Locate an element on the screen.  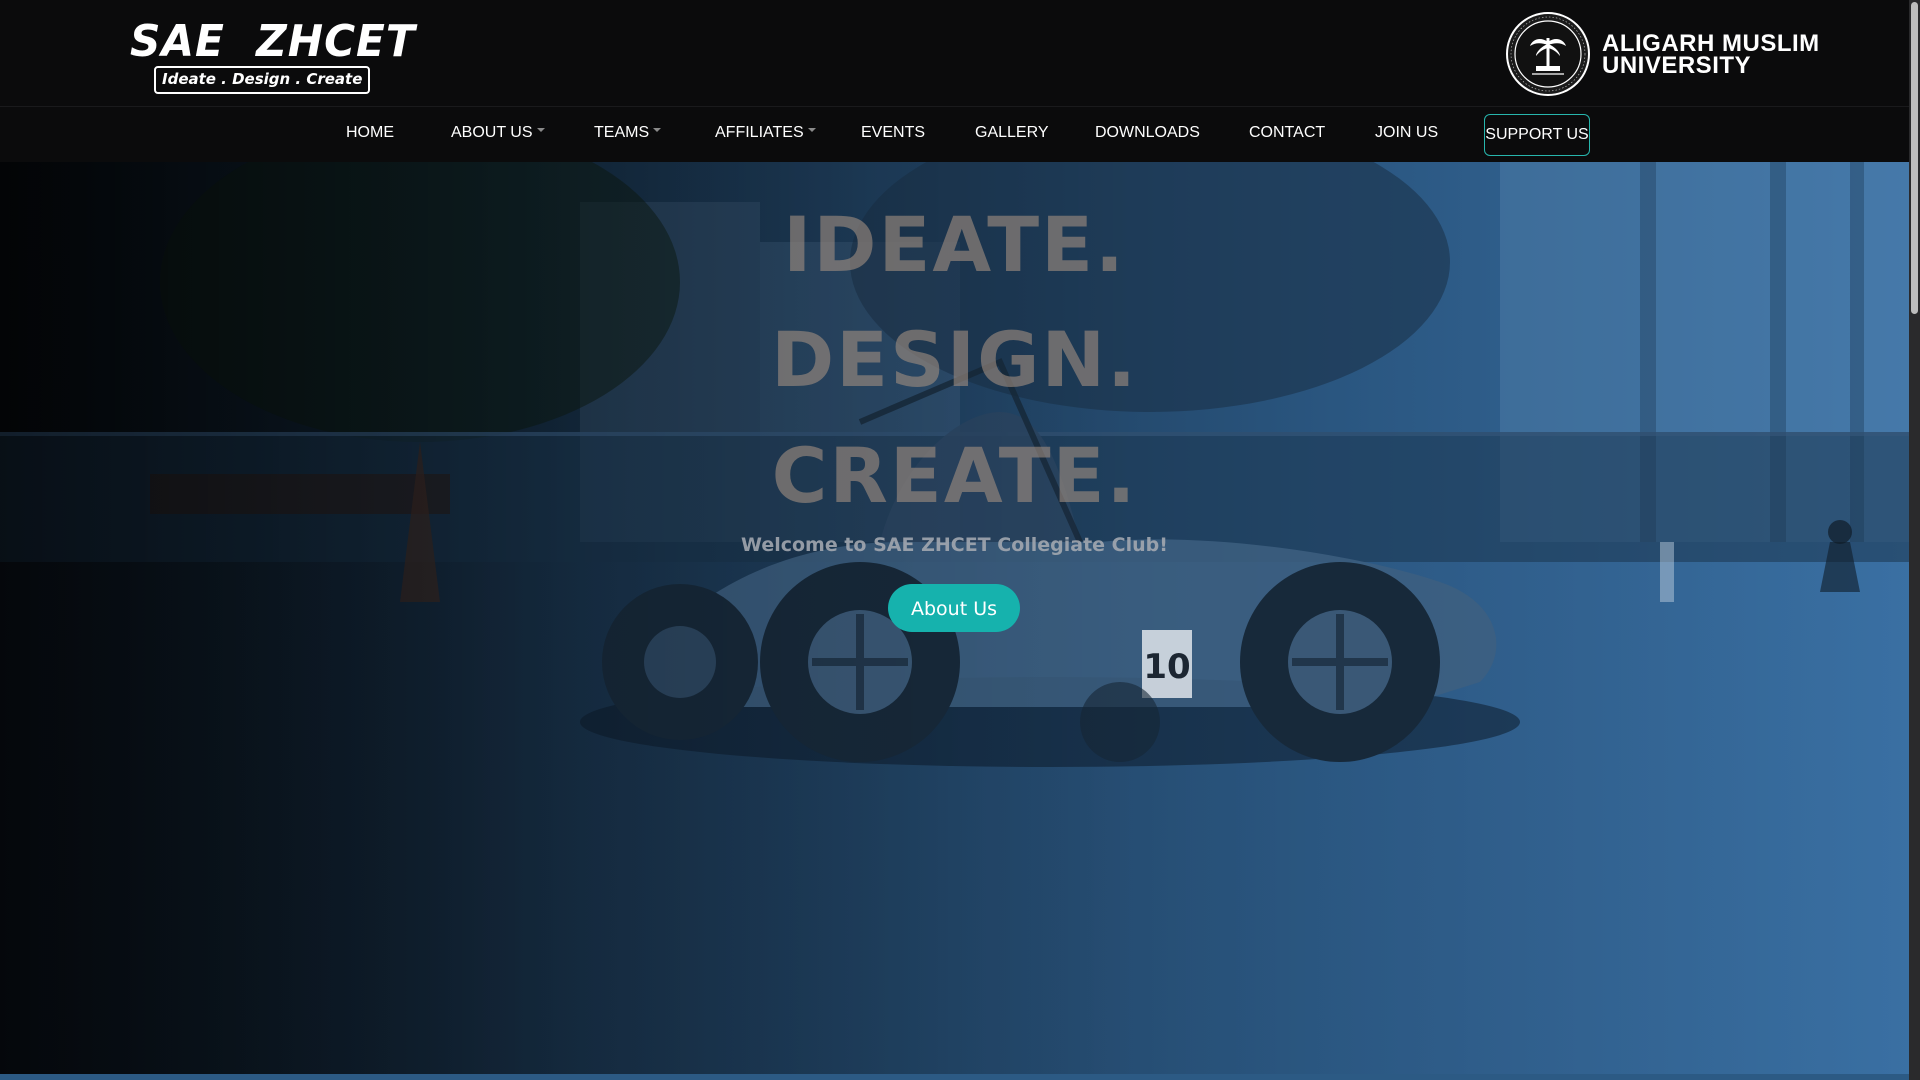
about-us-button: About Us is located at coordinates (954, 608).